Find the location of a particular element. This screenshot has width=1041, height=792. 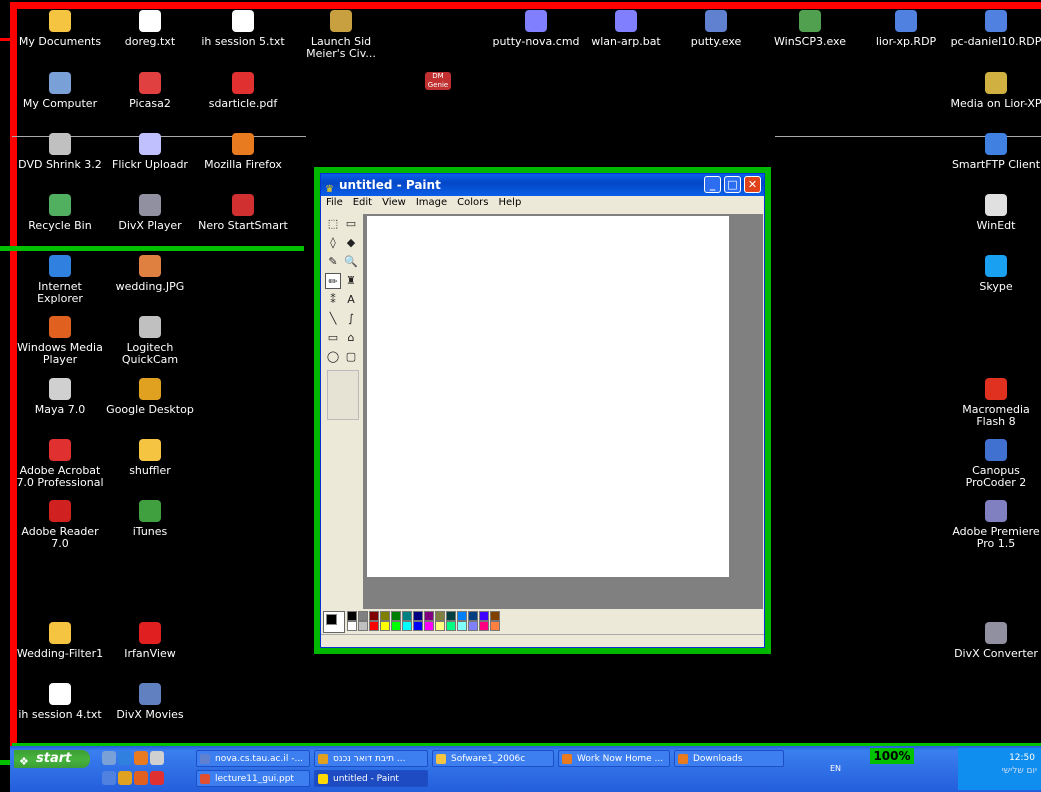

desktop-icon: Logitech QuickCam is located at coordinates (150, 341).